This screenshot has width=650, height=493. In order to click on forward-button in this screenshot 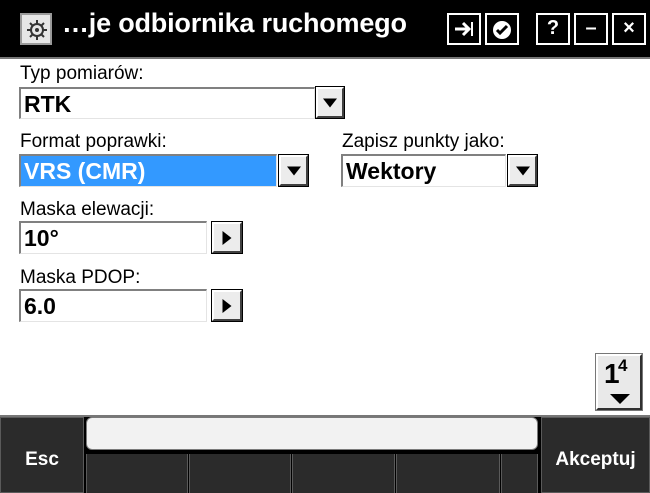, I will do `click(464, 29)`.